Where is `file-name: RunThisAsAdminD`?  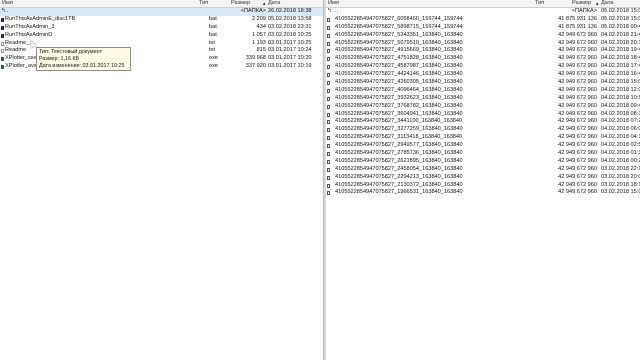 file-name: RunThisAsAdminD is located at coordinates (29, 34).